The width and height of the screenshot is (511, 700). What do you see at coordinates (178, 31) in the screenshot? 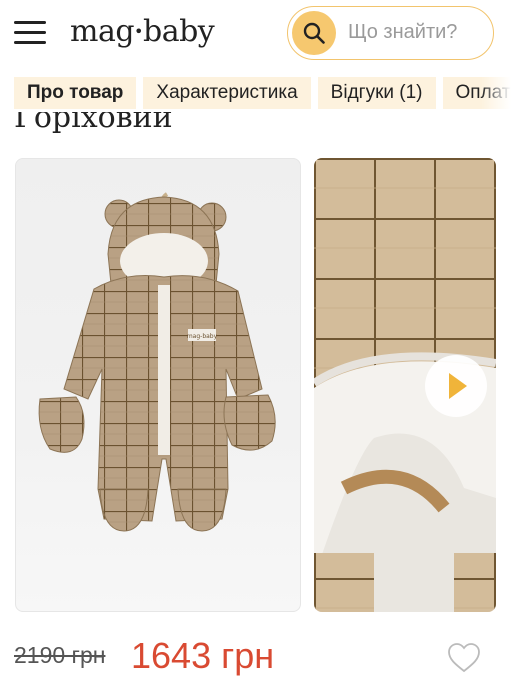
I see `logo-text-baby: baby` at bounding box center [178, 31].